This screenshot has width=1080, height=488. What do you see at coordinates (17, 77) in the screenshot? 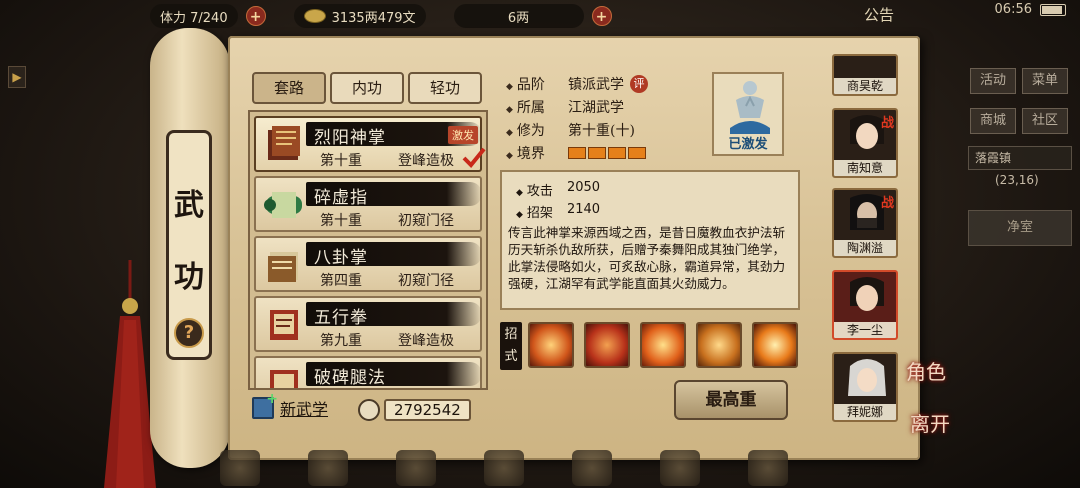
I see `expand-arrow-icon: ▶` at bounding box center [17, 77].